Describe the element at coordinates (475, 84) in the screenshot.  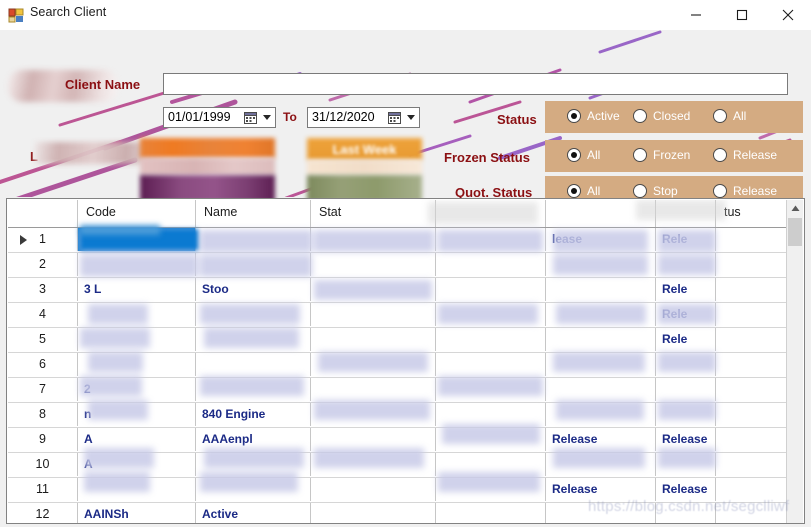
I see `client-name-input` at that location.